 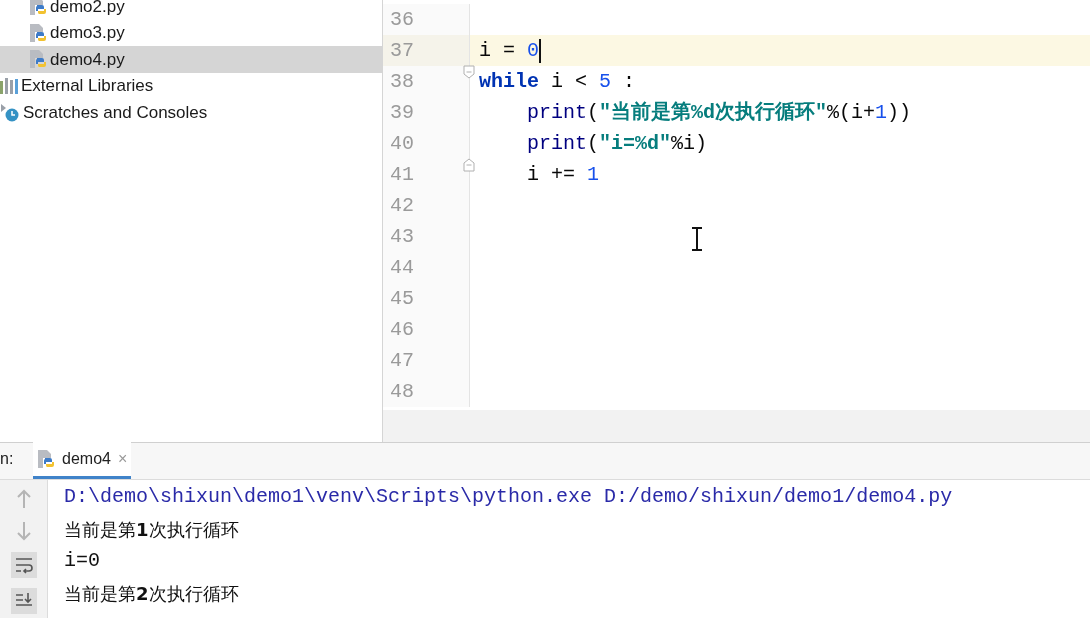 What do you see at coordinates (23, 601) in the screenshot?
I see `scroll-to-end-icon` at bounding box center [23, 601].